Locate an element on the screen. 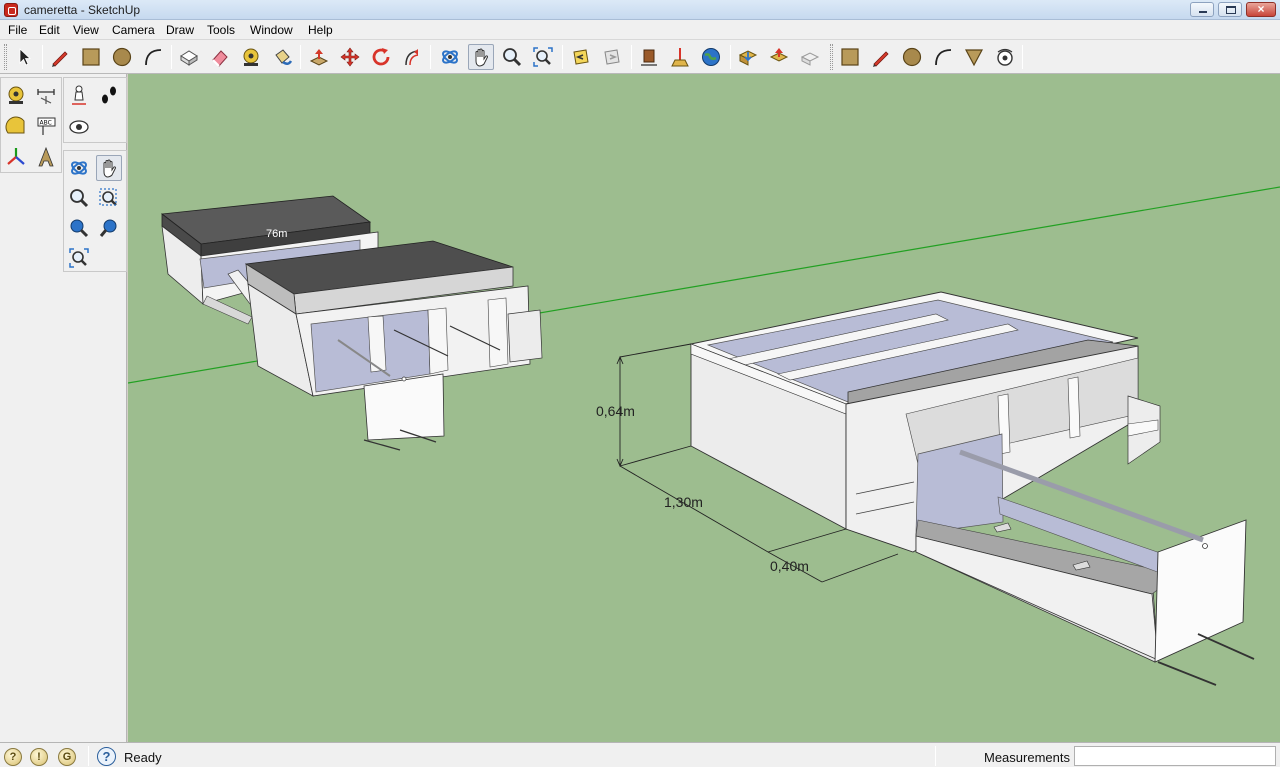 The height and width of the screenshot is (767, 1280). walk-icon is located at coordinates (109, 95).